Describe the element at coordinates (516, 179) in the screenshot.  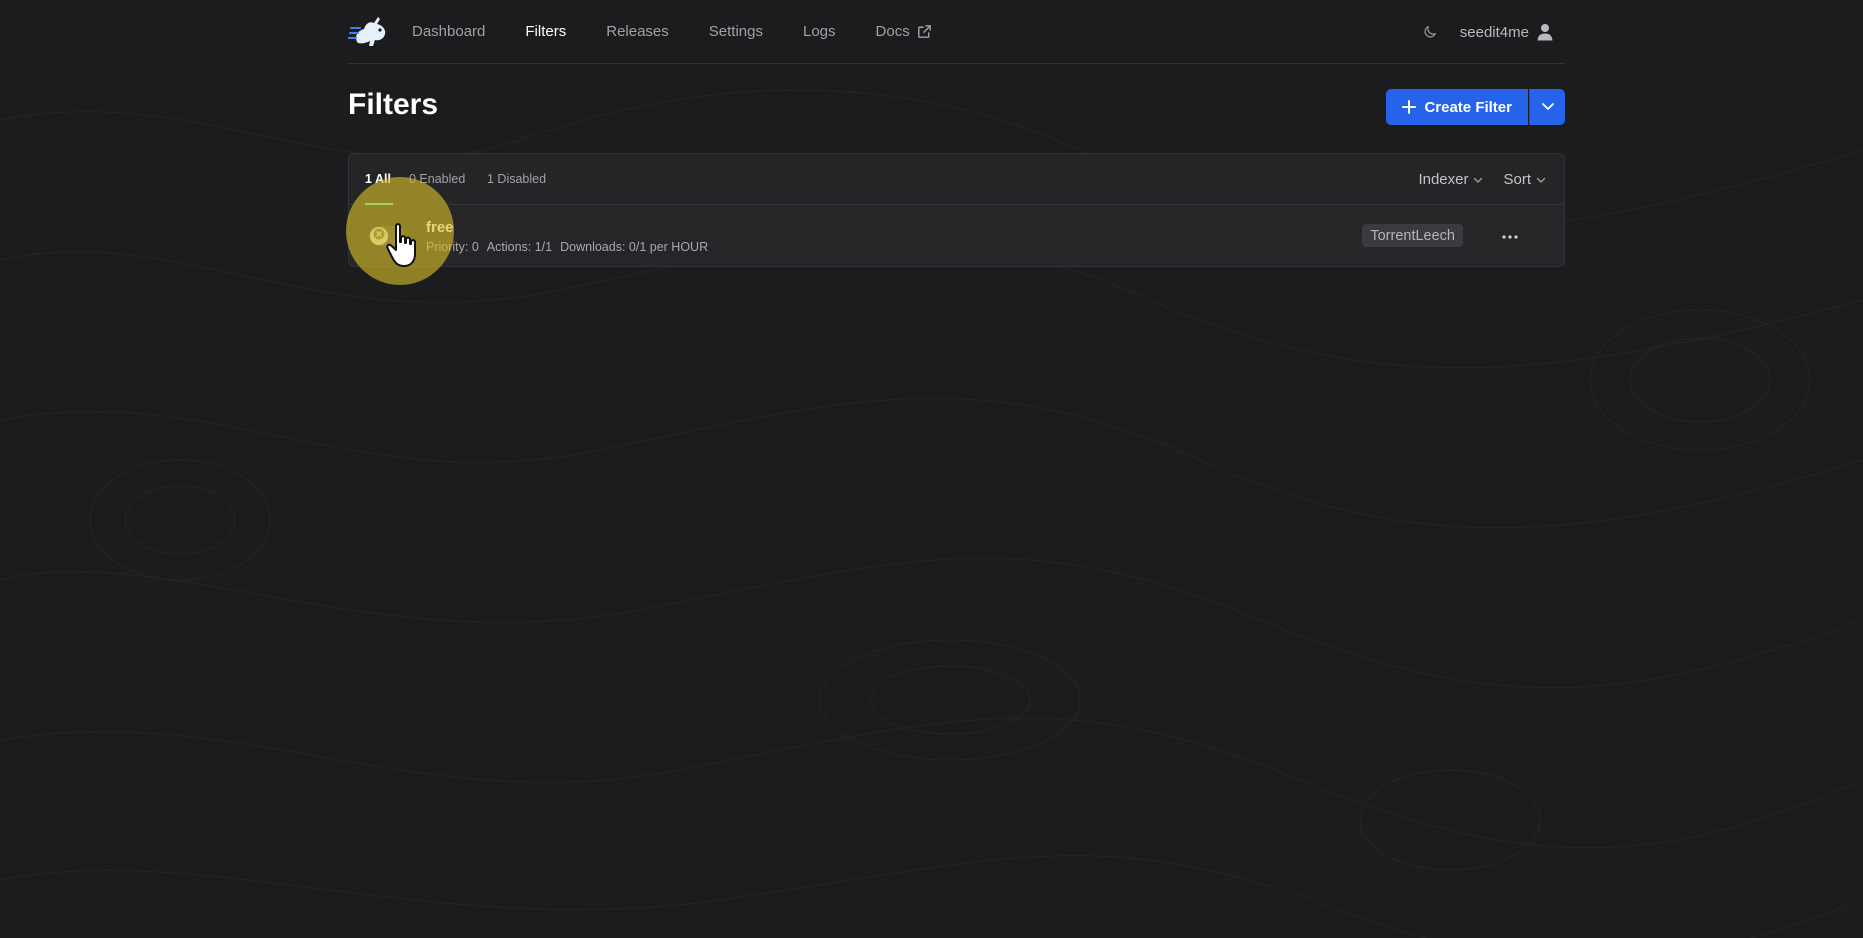
I see `tab-disabled: 1 Disabled` at that location.